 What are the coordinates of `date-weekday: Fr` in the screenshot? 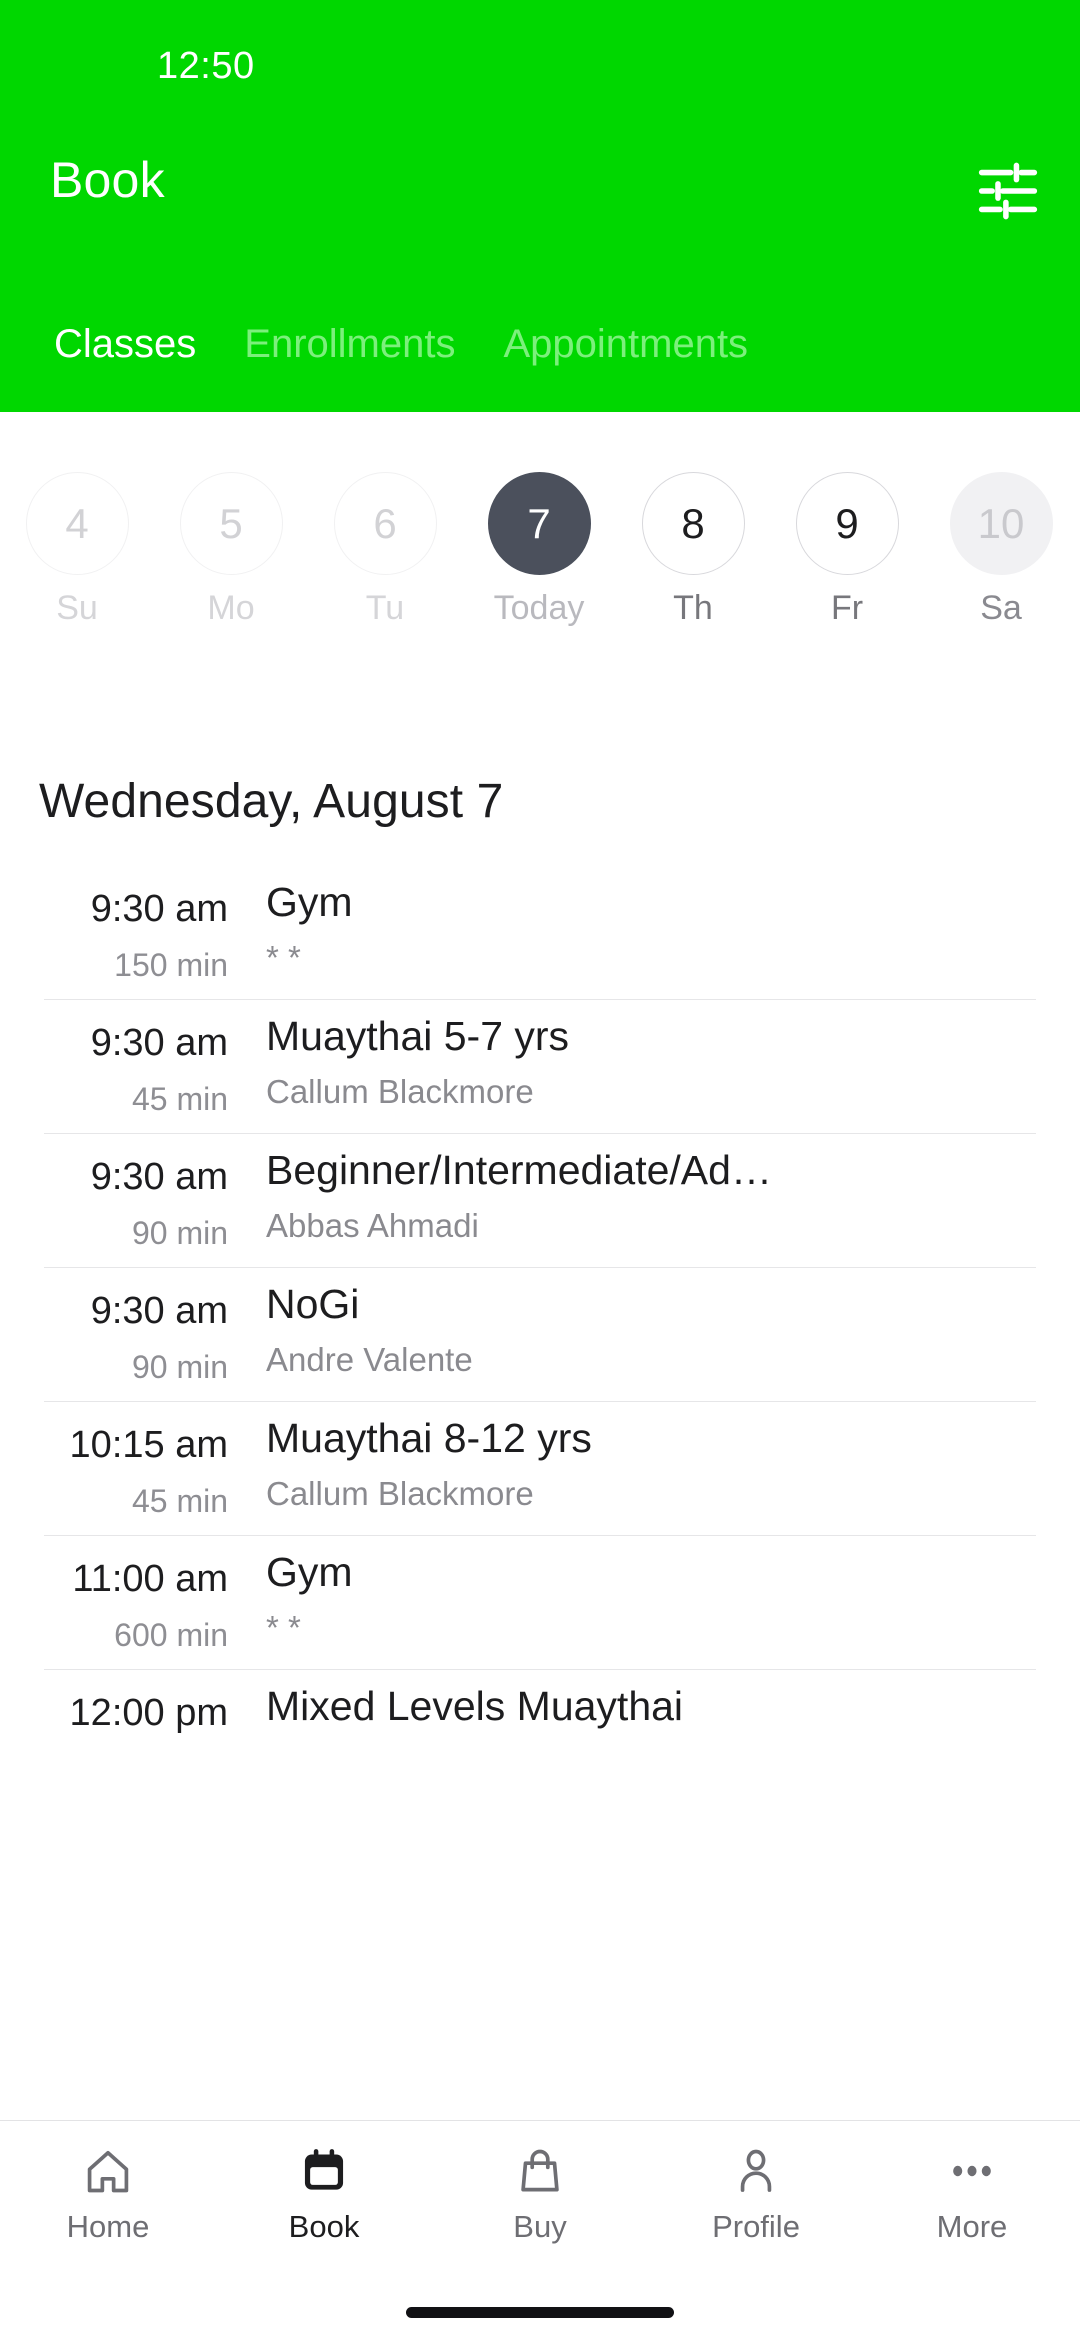 It's located at (847, 608).